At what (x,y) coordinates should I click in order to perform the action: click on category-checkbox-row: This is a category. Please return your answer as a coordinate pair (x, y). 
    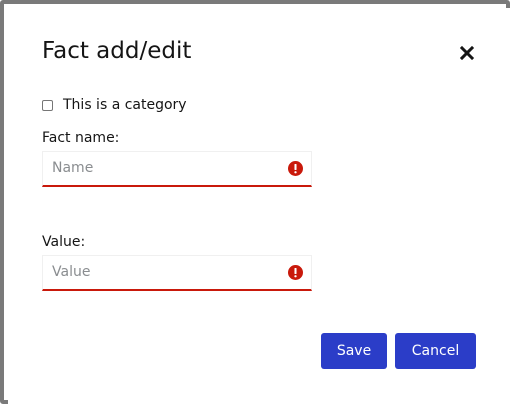
    Looking at the image, I should click on (114, 105).